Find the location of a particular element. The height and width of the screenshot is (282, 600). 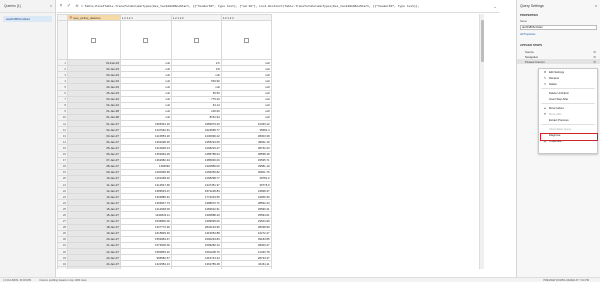

menu-item-label: Delete is located at coordinates (553, 84).